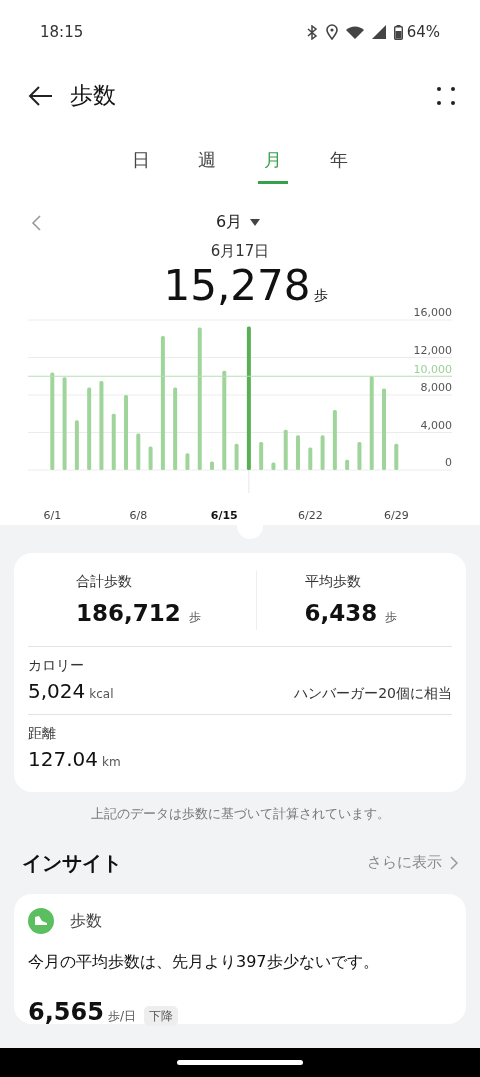 The image size is (480, 1077). Describe the element at coordinates (331, 32) in the screenshot. I see `location-icon` at that location.